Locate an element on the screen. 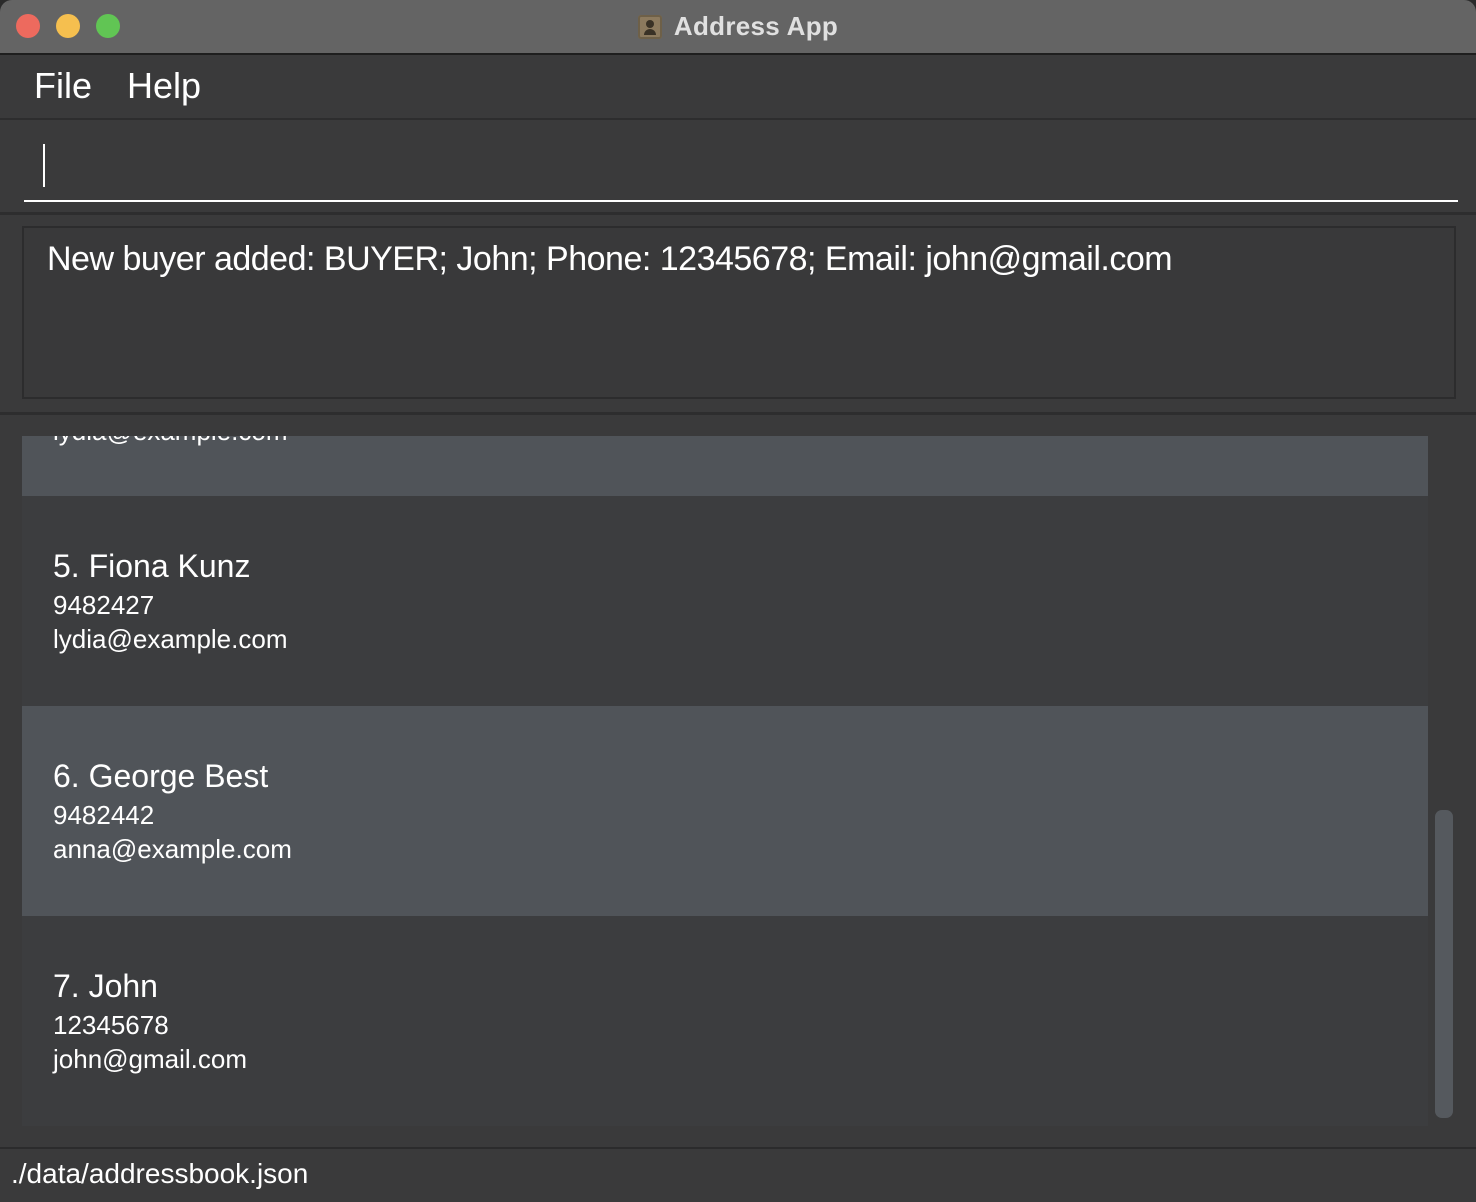 This screenshot has width=1476, height=1202. scrollbar-thumb is located at coordinates (1444, 964).